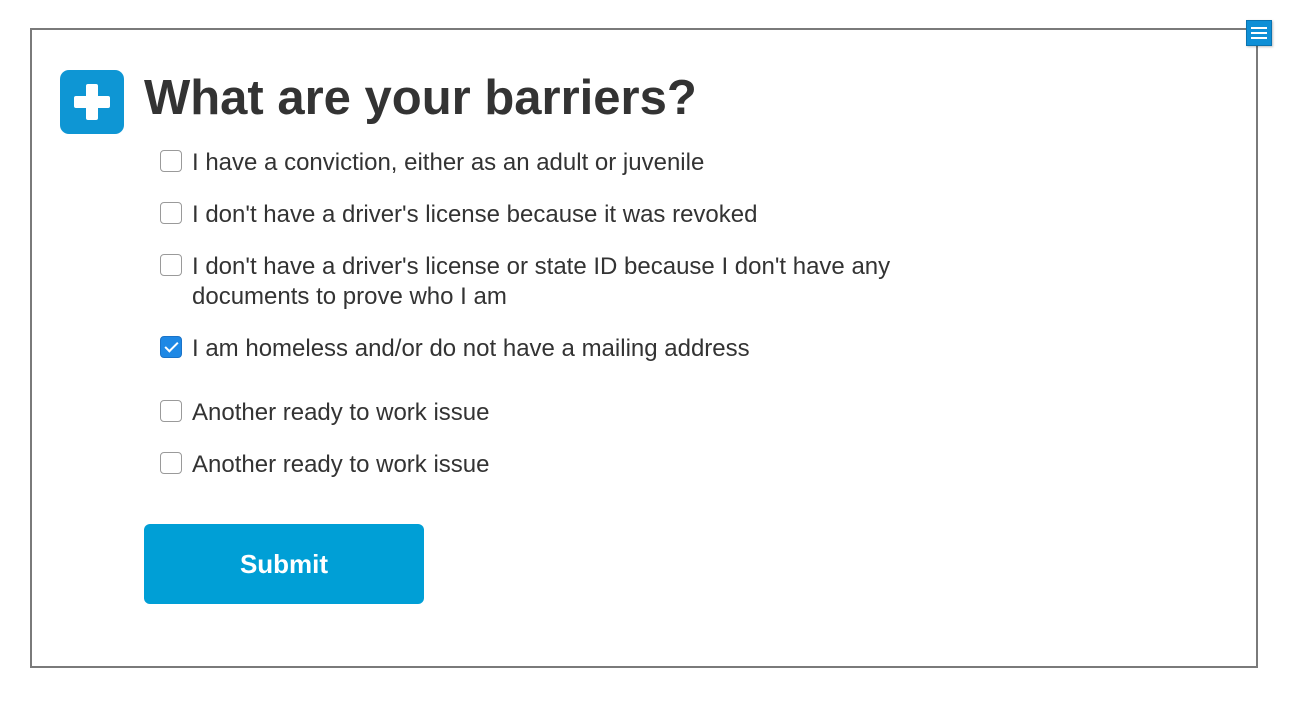 The height and width of the screenshot is (704, 1298). I want to click on checkbox-no-documents, so click(171, 265).